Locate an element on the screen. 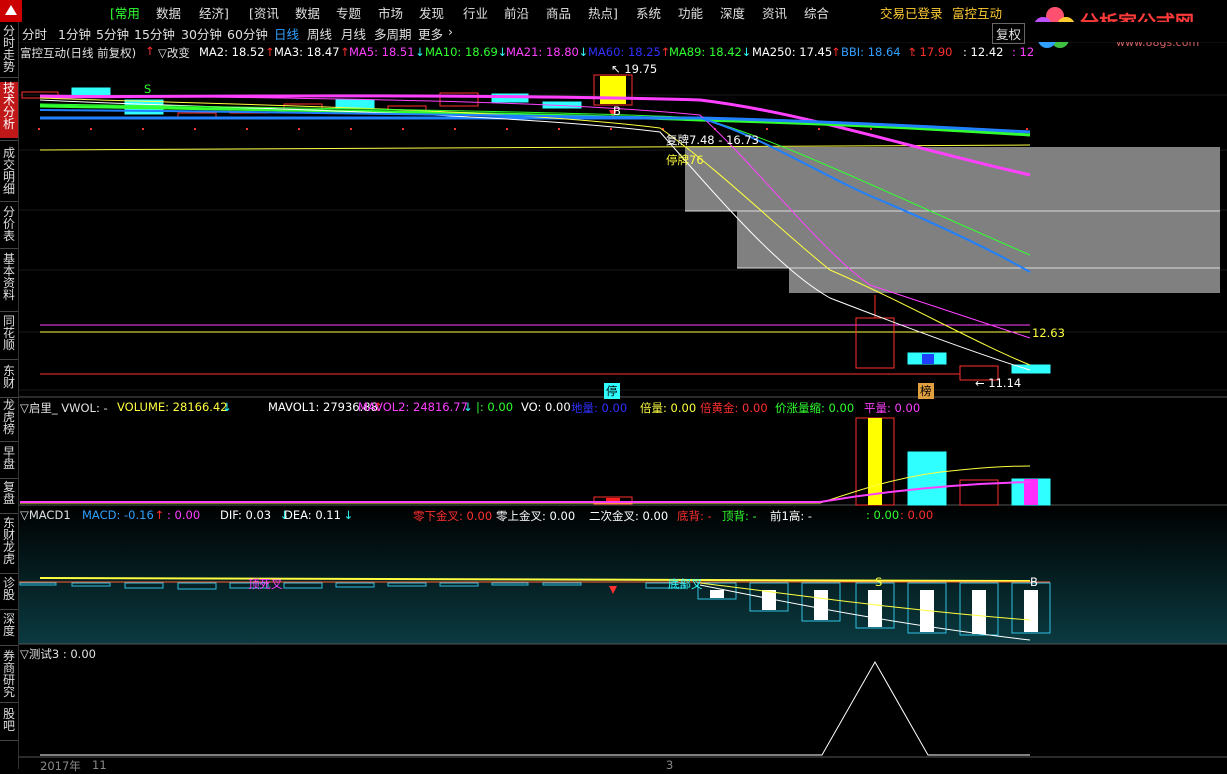 Image resolution: width=1227 pixels, height=774 pixels. menu-item-10: 商品 is located at coordinates (558, 12).